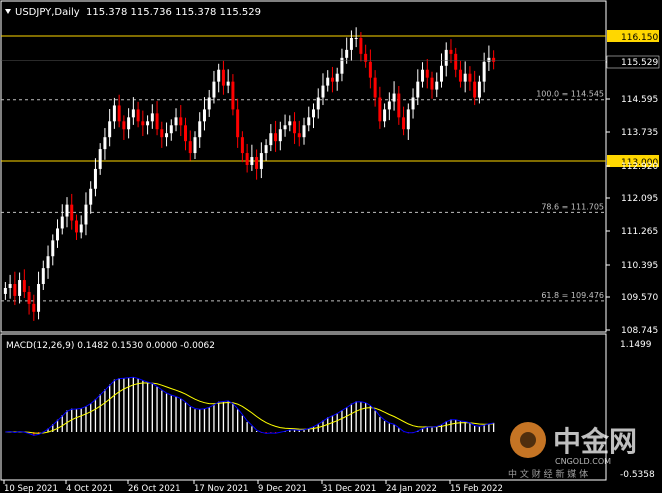 The image size is (662, 493). What do you see at coordinates (639, 266) in the screenshot?
I see `price-tick-label: 110.395` at bounding box center [639, 266].